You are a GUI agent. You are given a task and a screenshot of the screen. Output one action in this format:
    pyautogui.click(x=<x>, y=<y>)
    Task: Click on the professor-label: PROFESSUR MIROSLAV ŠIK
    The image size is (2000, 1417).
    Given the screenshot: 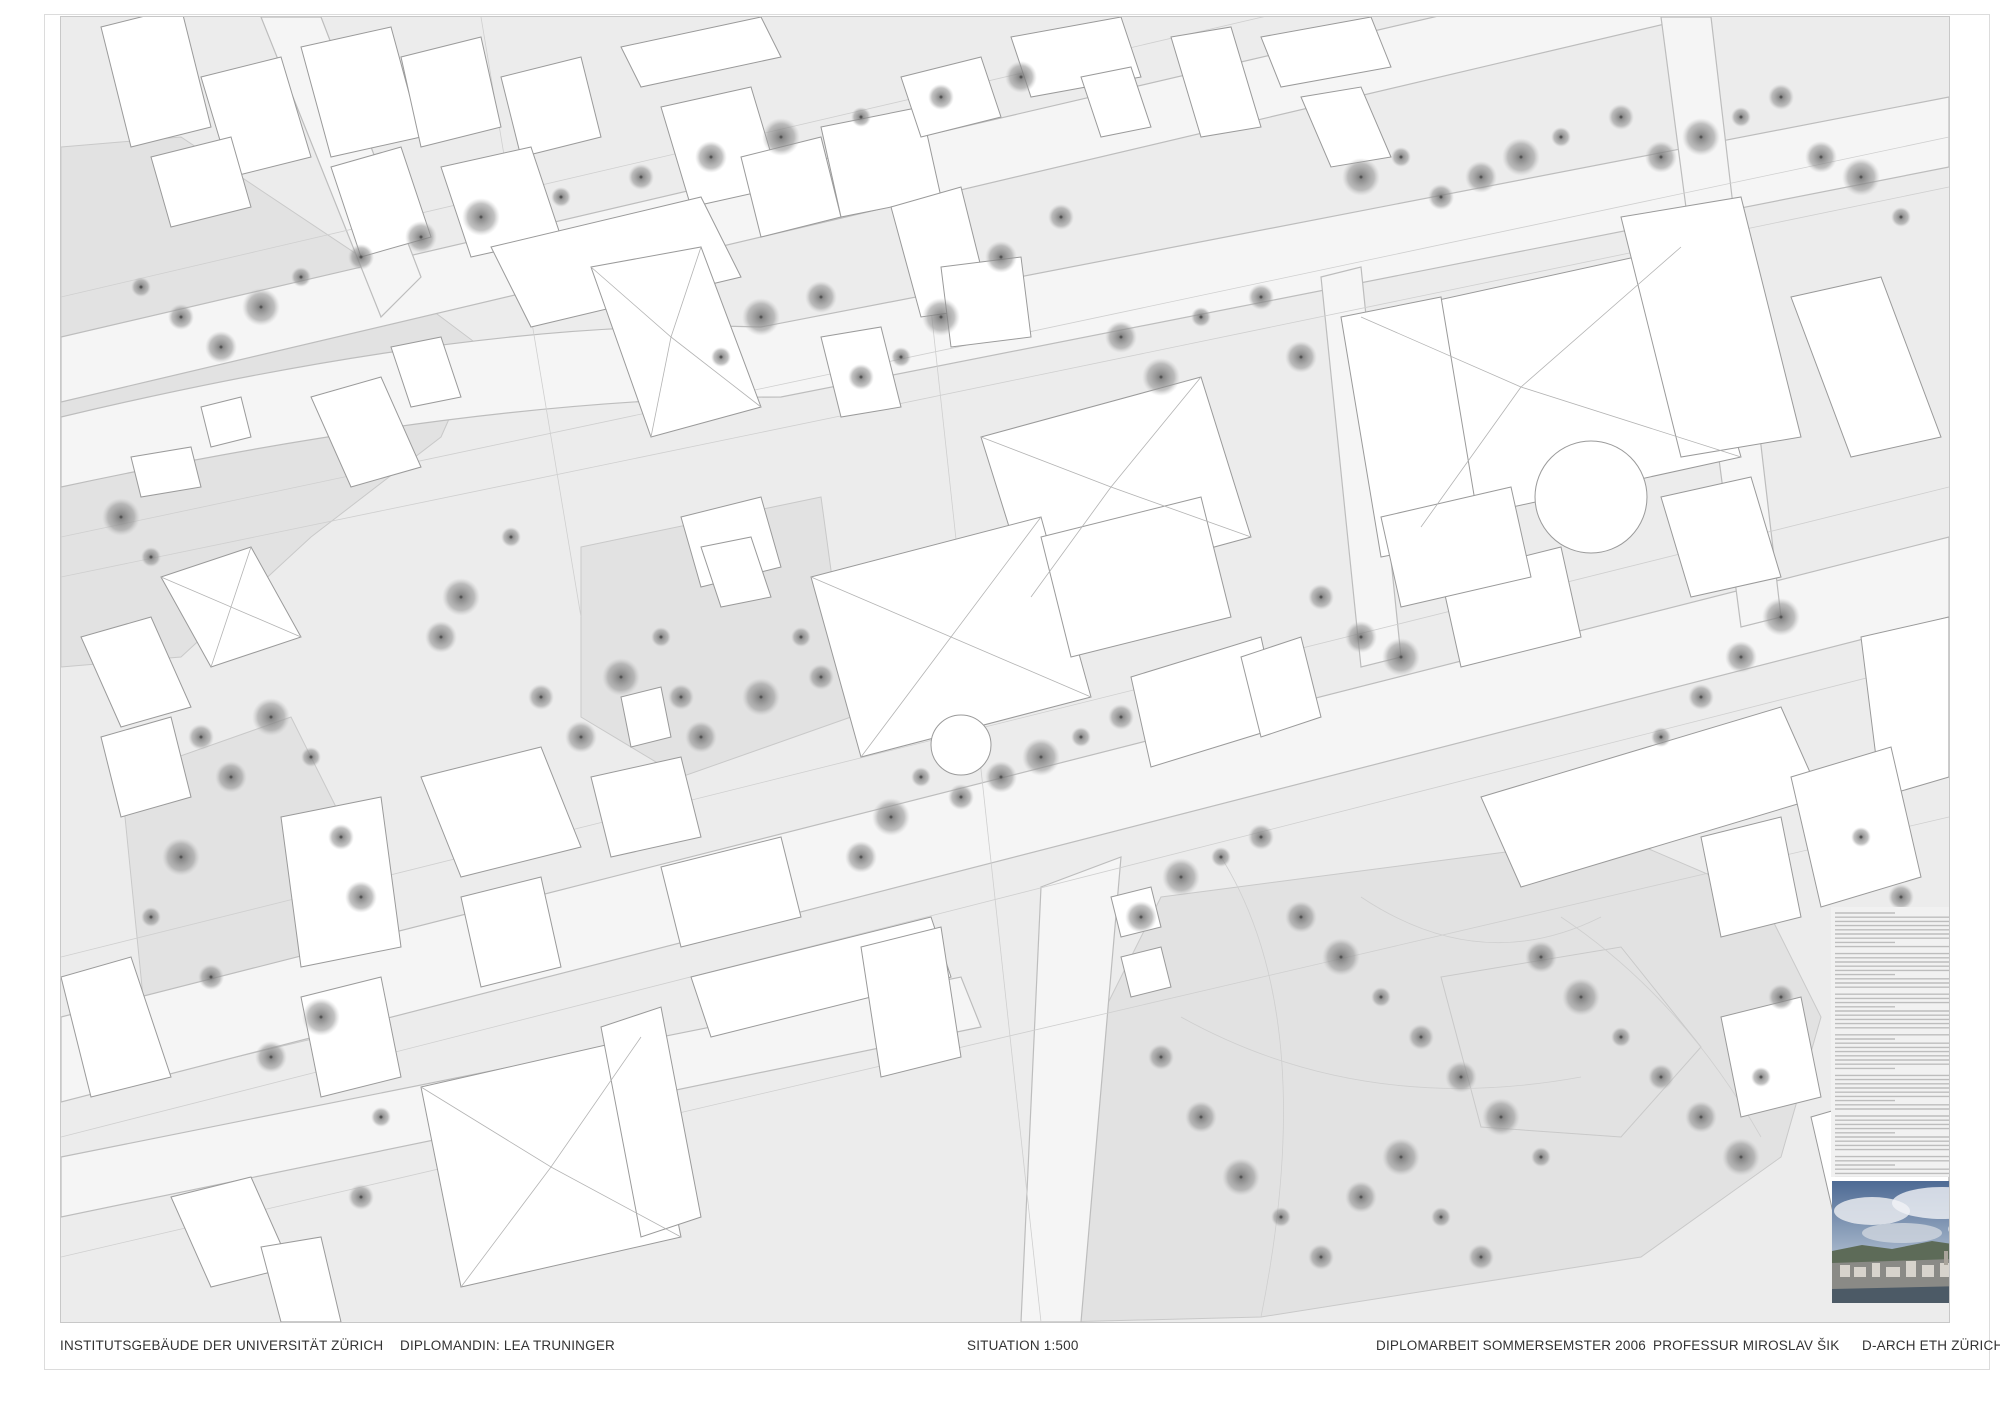 What is the action you would take?
    pyautogui.click(x=1746, y=1345)
    